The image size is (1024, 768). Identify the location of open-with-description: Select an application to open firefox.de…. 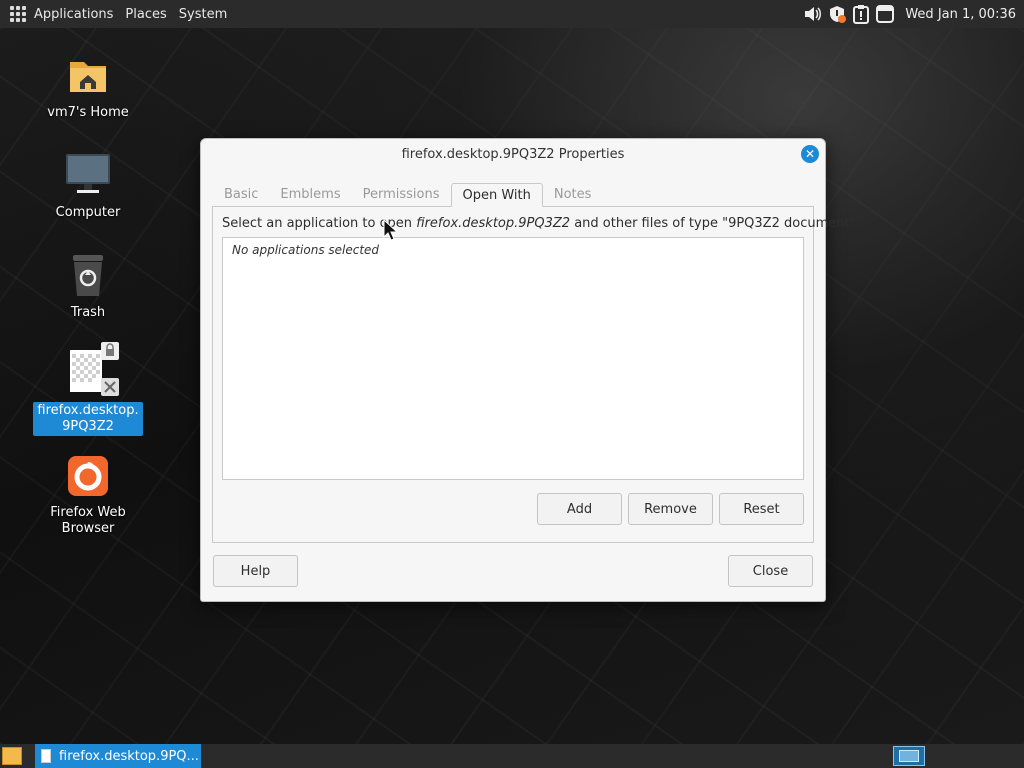
(539, 223).